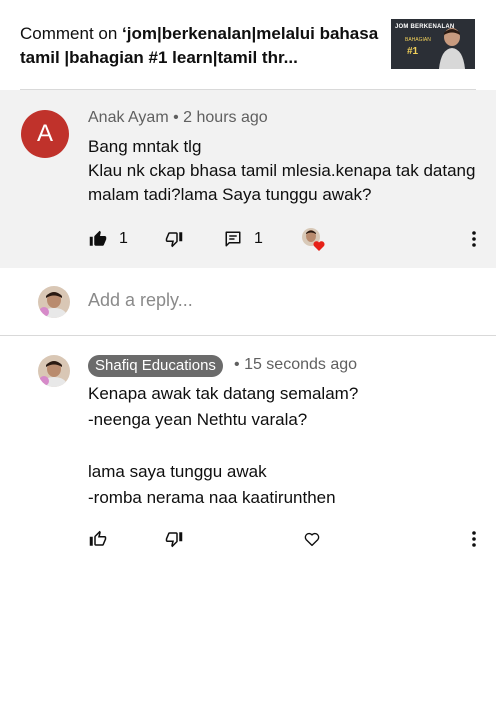 This screenshot has width=496, height=720. Describe the element at coordinates (418, 40) in the screenshot. I see `thumbnail-text-line2: BAHAGIAN` at that location.